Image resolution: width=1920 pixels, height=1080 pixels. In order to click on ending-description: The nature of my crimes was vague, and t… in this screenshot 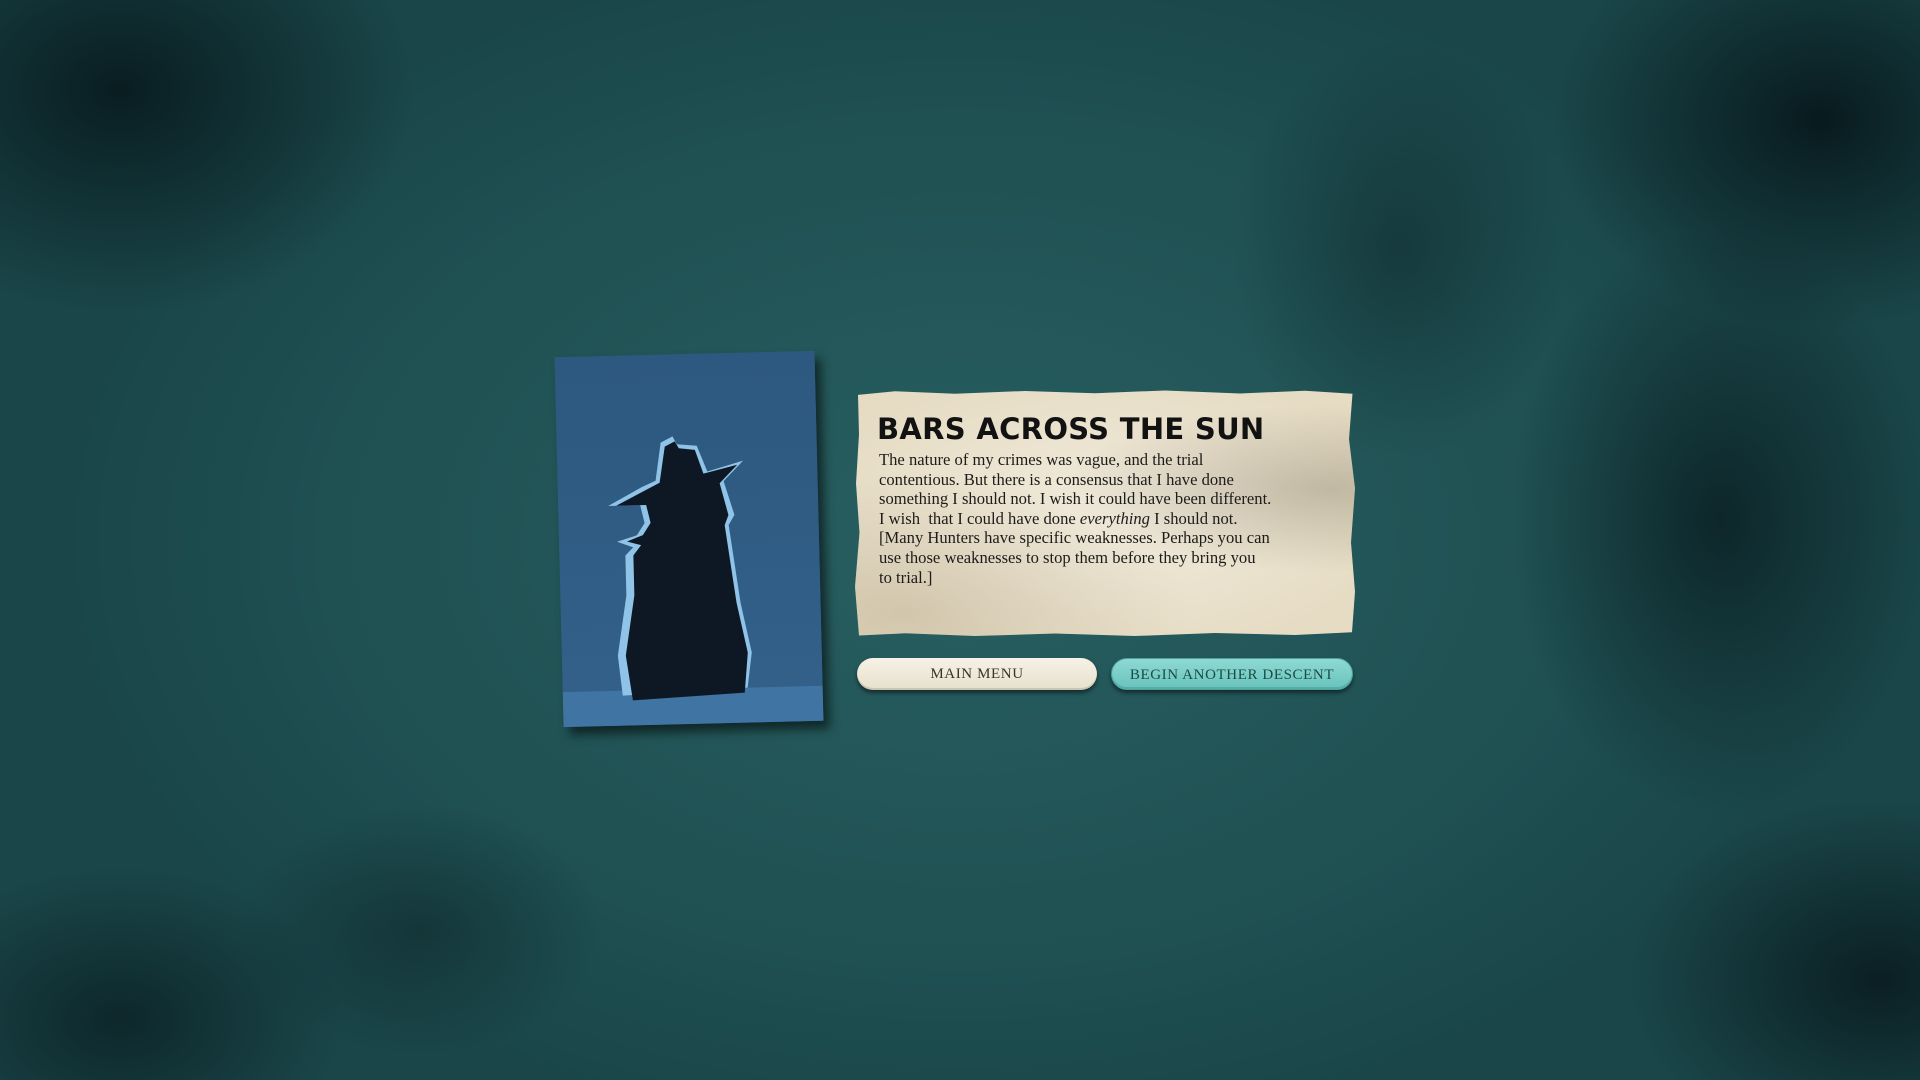, I will do `click(1110, 518)`.